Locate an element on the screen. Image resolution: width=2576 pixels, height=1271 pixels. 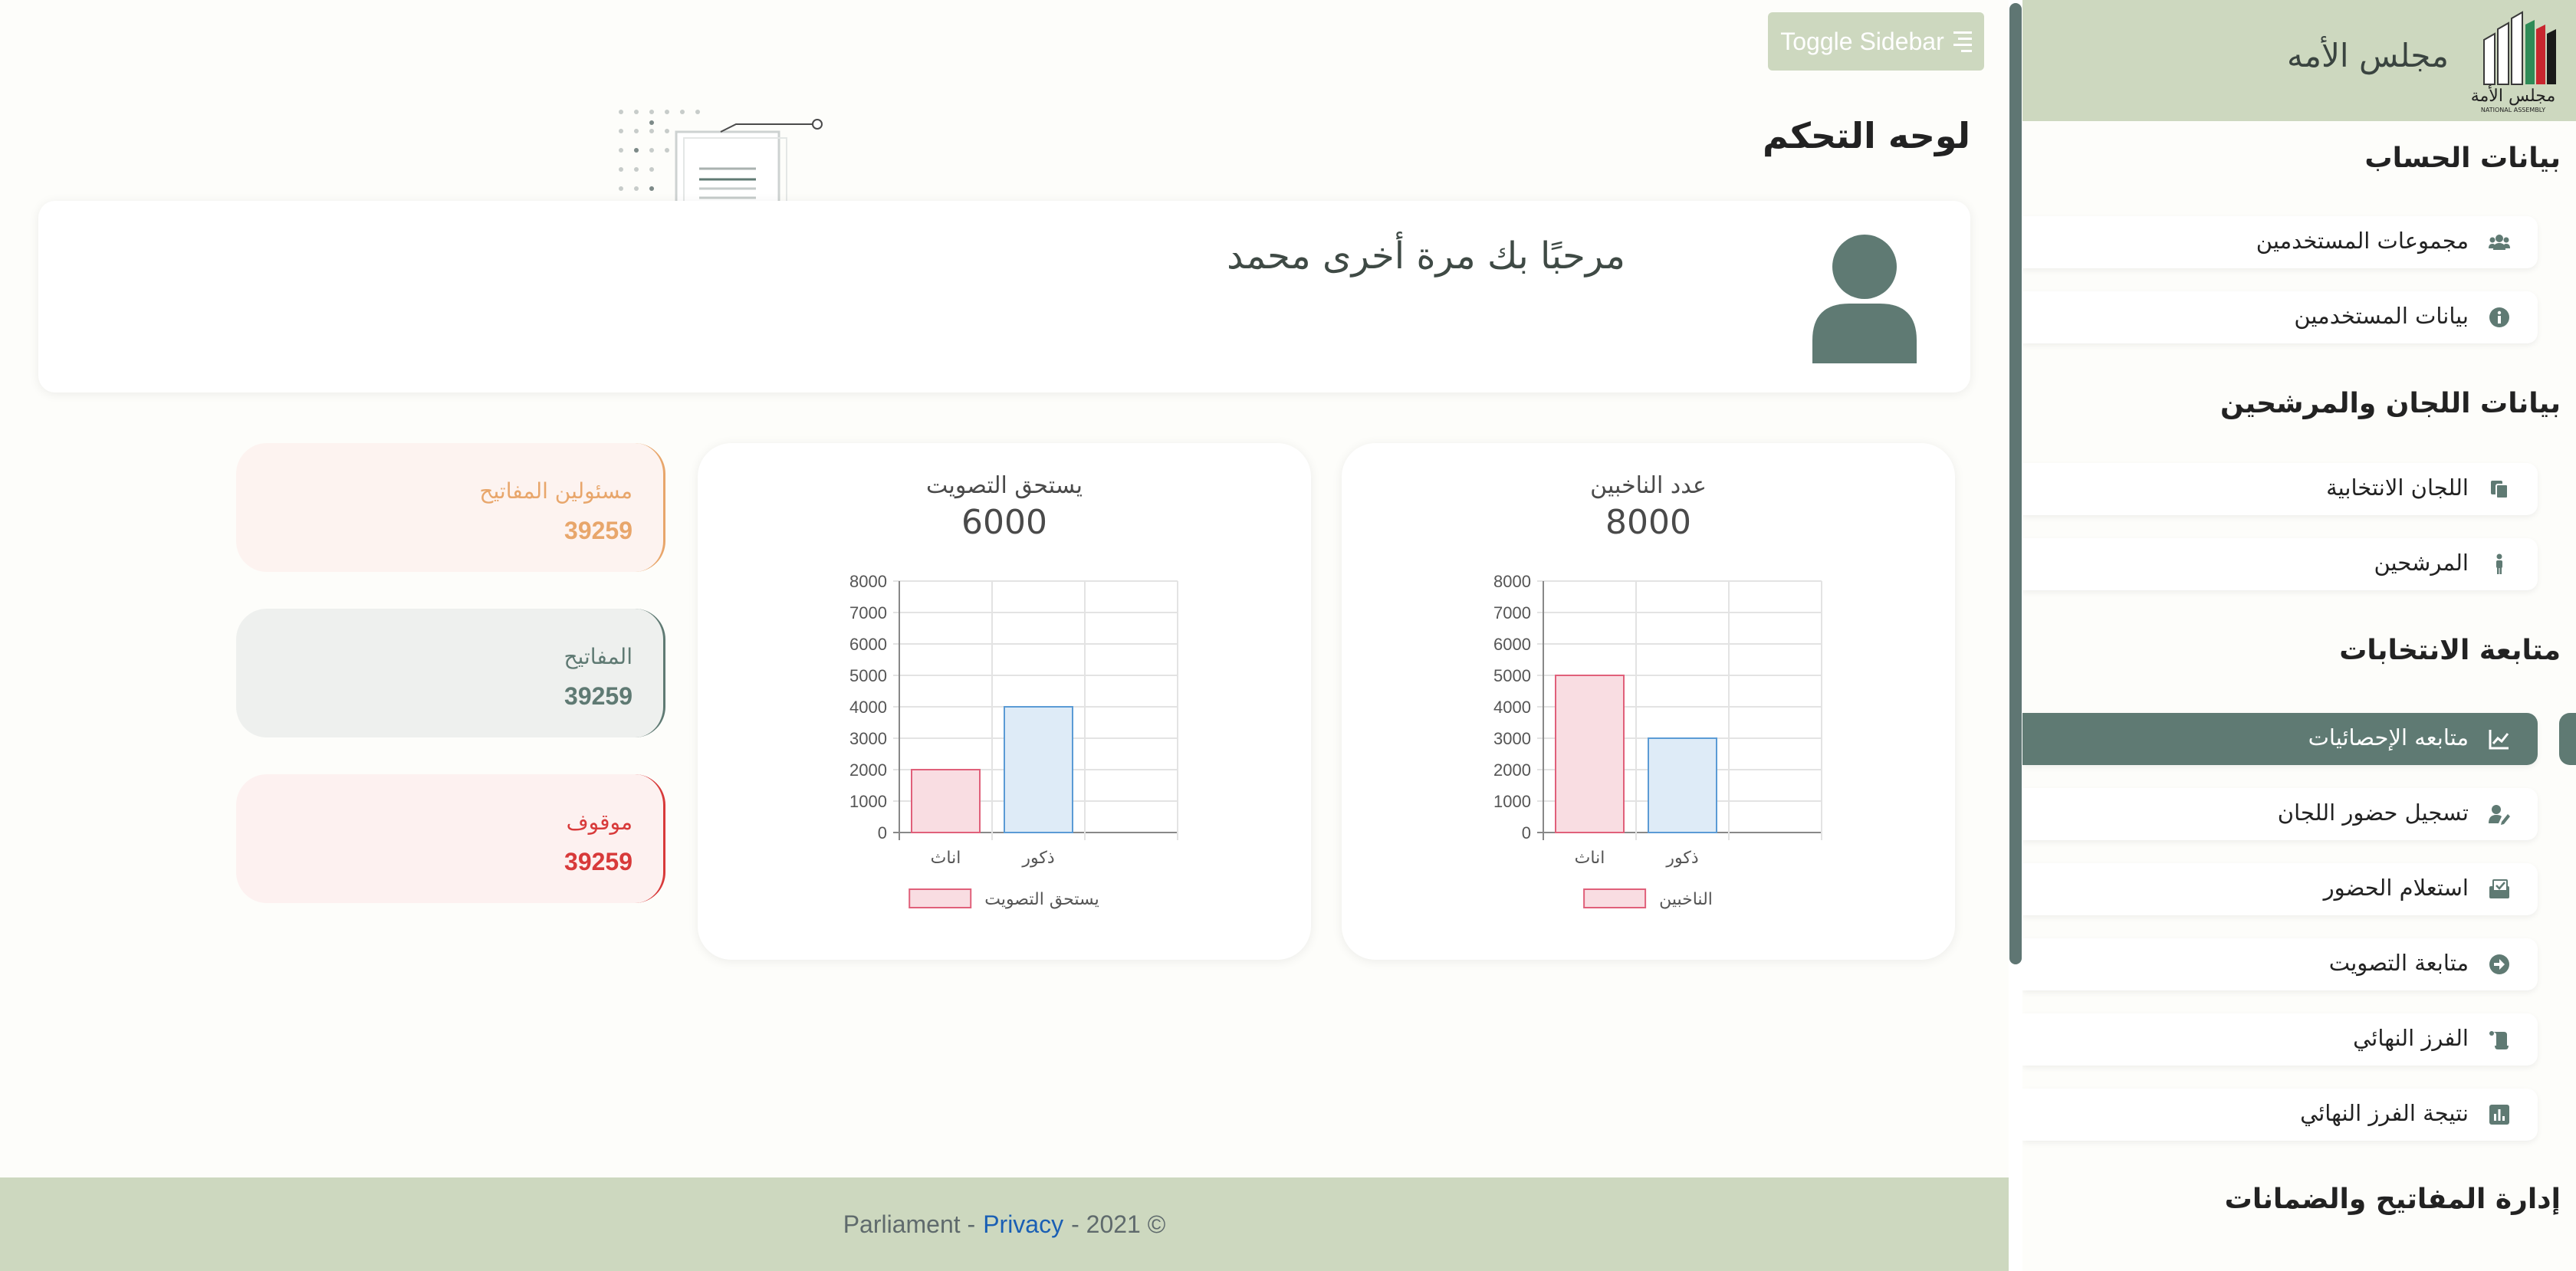
section-keys-guarantees: إدارة المفاتيح والضمانات is located at coordinates (2392, 1199).